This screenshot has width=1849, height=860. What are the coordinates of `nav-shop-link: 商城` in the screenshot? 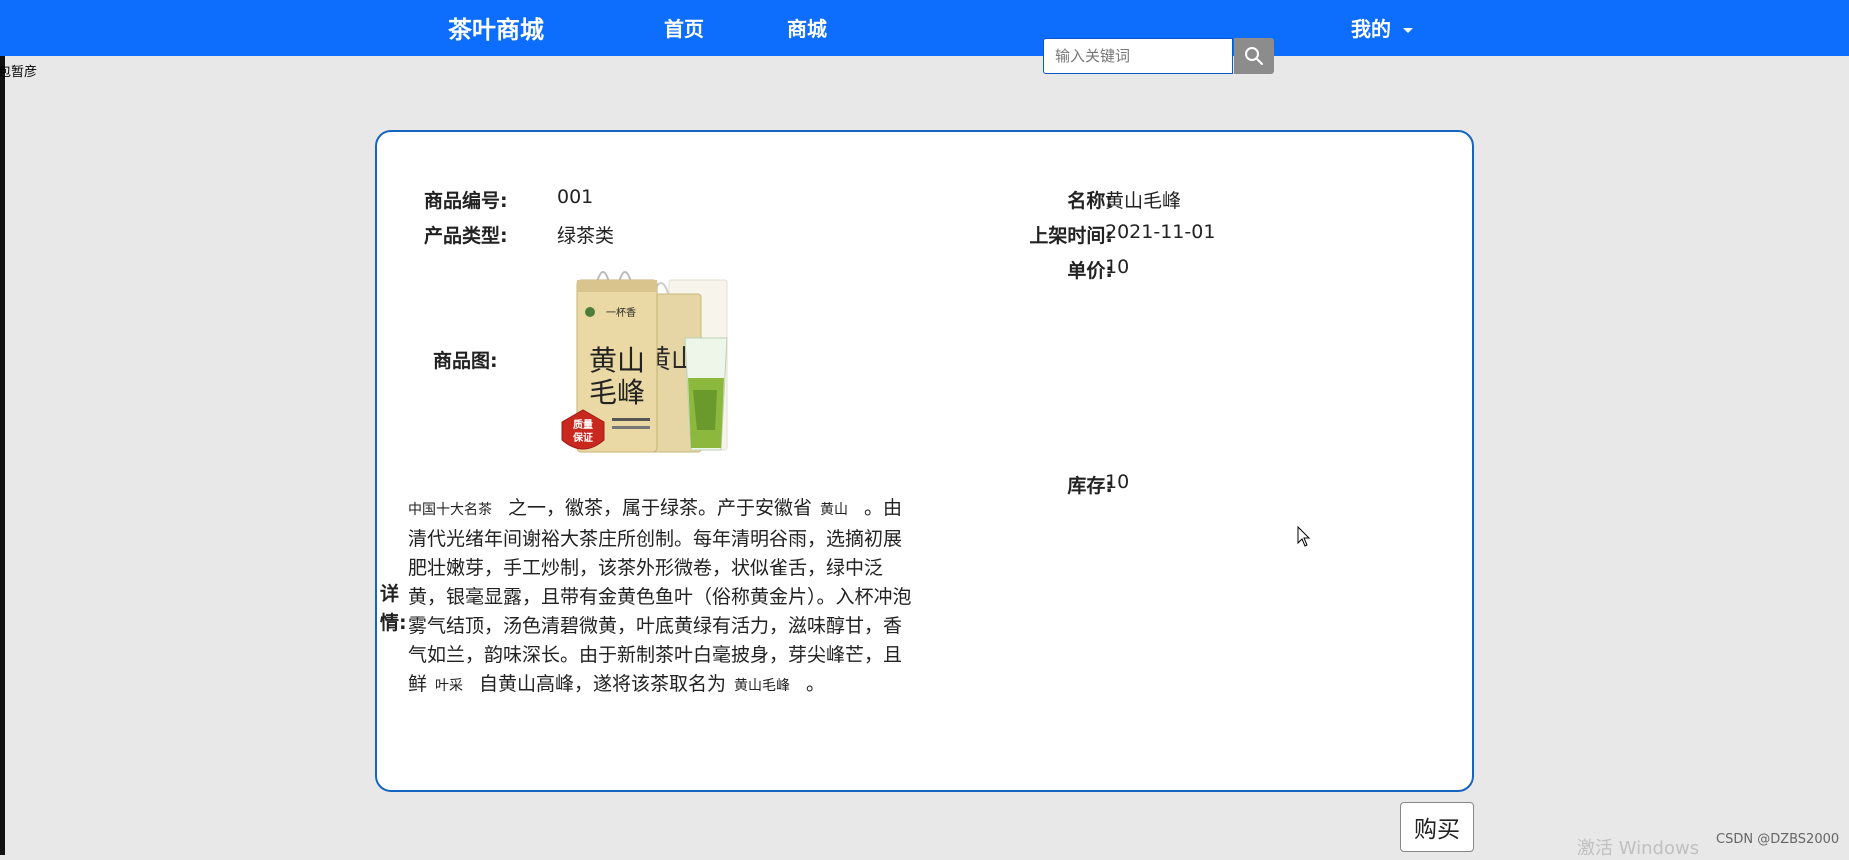 It's located at (807, 27).